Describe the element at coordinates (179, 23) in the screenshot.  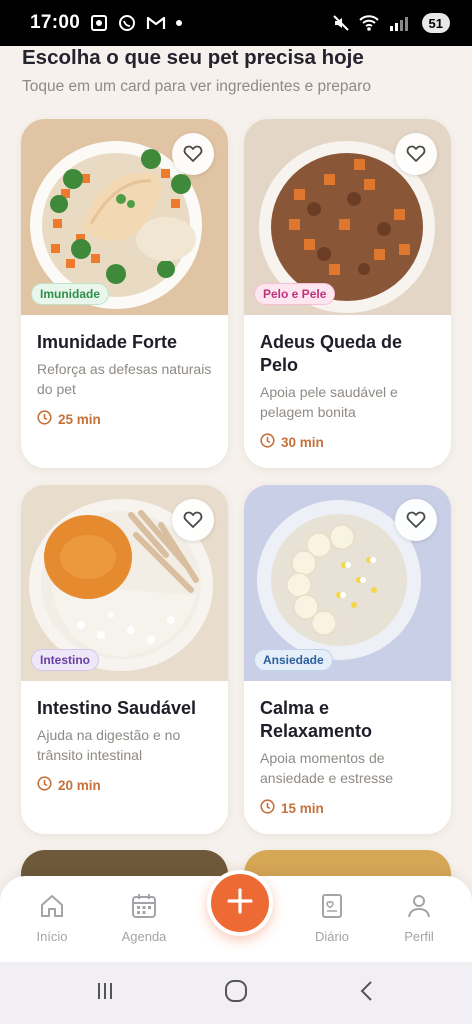
I see `dot-icon` at that location.